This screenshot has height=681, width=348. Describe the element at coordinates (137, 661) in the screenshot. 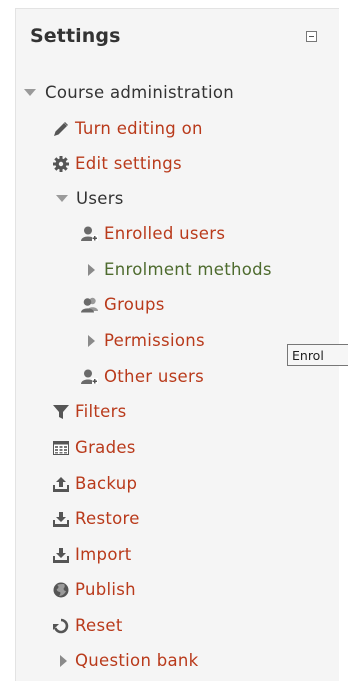

I see `question-bank-link: Question bank` at that location.